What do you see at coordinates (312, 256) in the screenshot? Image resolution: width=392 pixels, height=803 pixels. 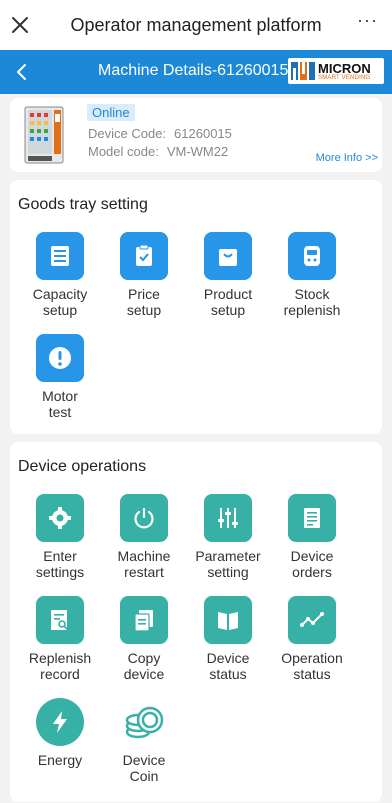 I see `machine-icon` at bounding box center [312, 256].